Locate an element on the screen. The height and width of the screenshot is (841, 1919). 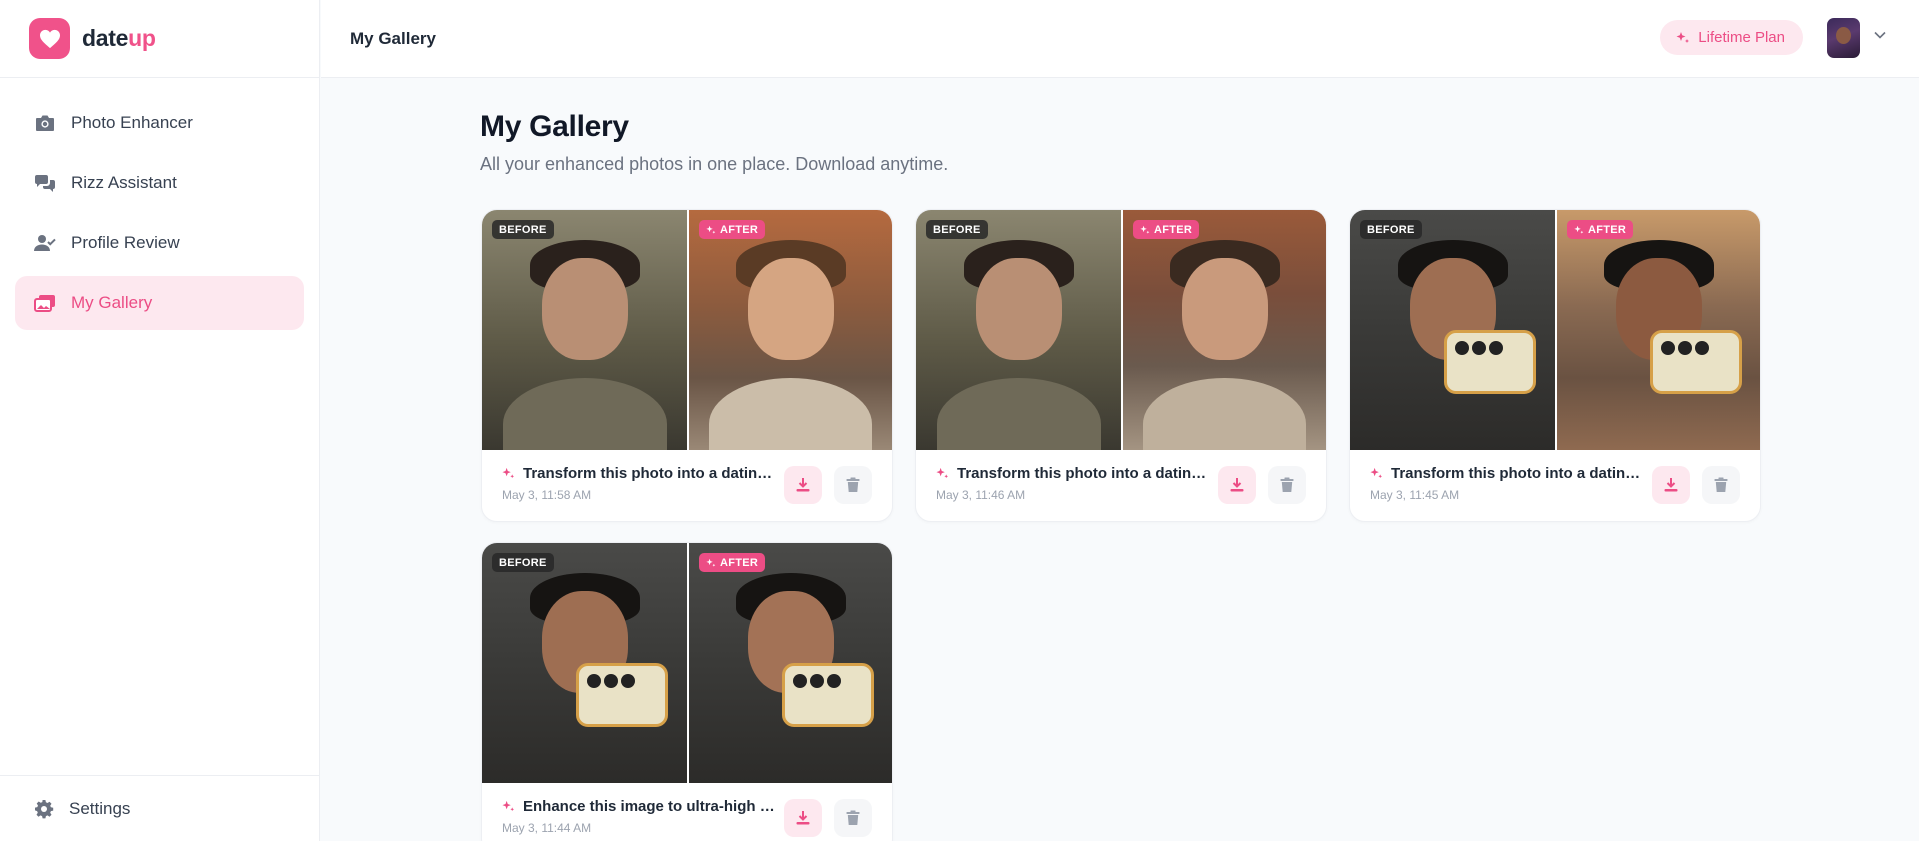
avatar is located at coordinates (1843, 38).